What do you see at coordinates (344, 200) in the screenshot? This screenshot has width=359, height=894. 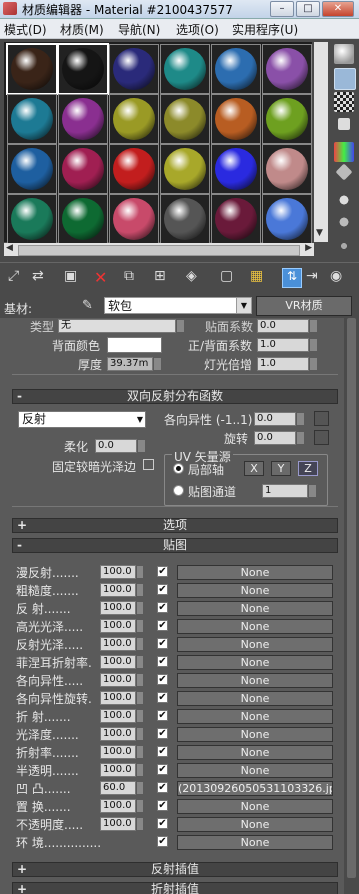 I see `options-icon` at bounding box center [344, 200].